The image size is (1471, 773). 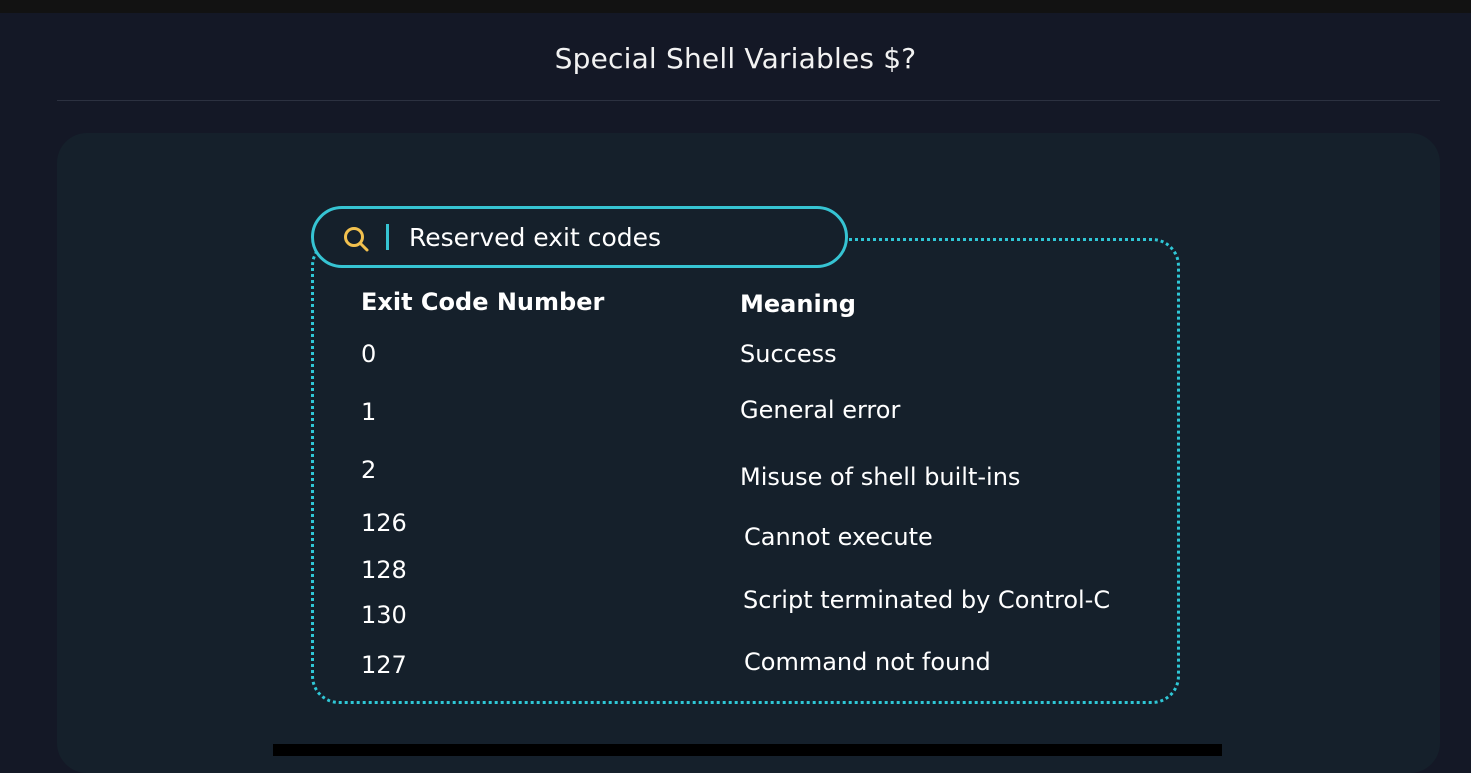 What do you see at coordinates (387, 237) in the screenshot?
I see `text-cursor` at bounding box center [387, 237].